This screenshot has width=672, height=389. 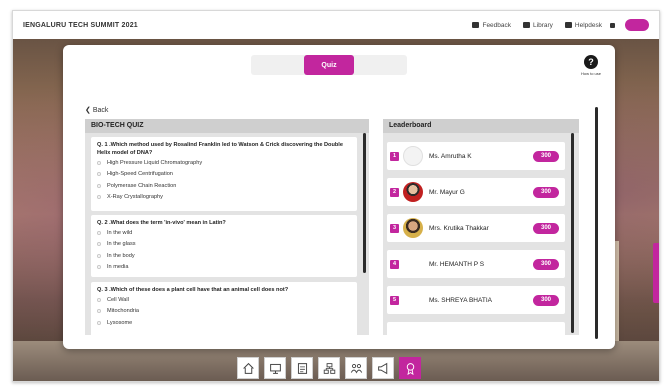 I want to click on option-label: In the glass, so click(x=121, y=244).